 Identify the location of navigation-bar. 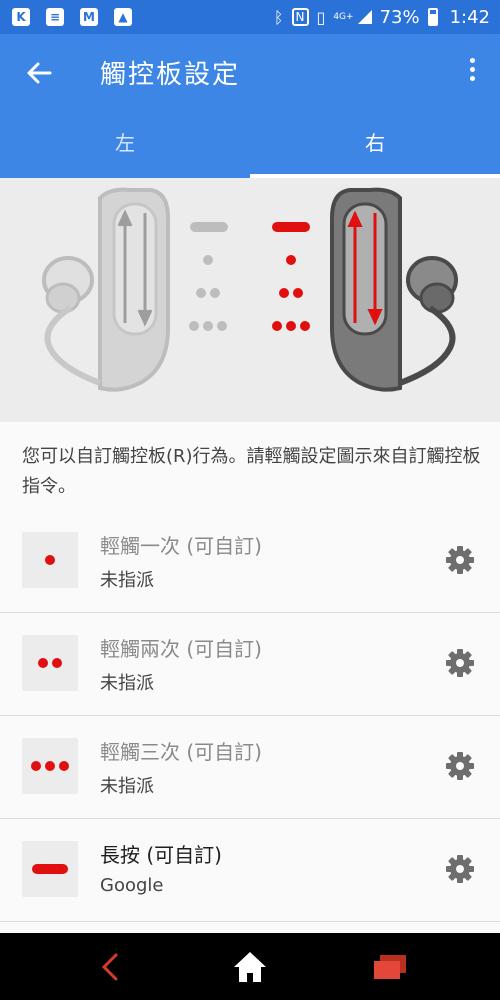
(250, 966).